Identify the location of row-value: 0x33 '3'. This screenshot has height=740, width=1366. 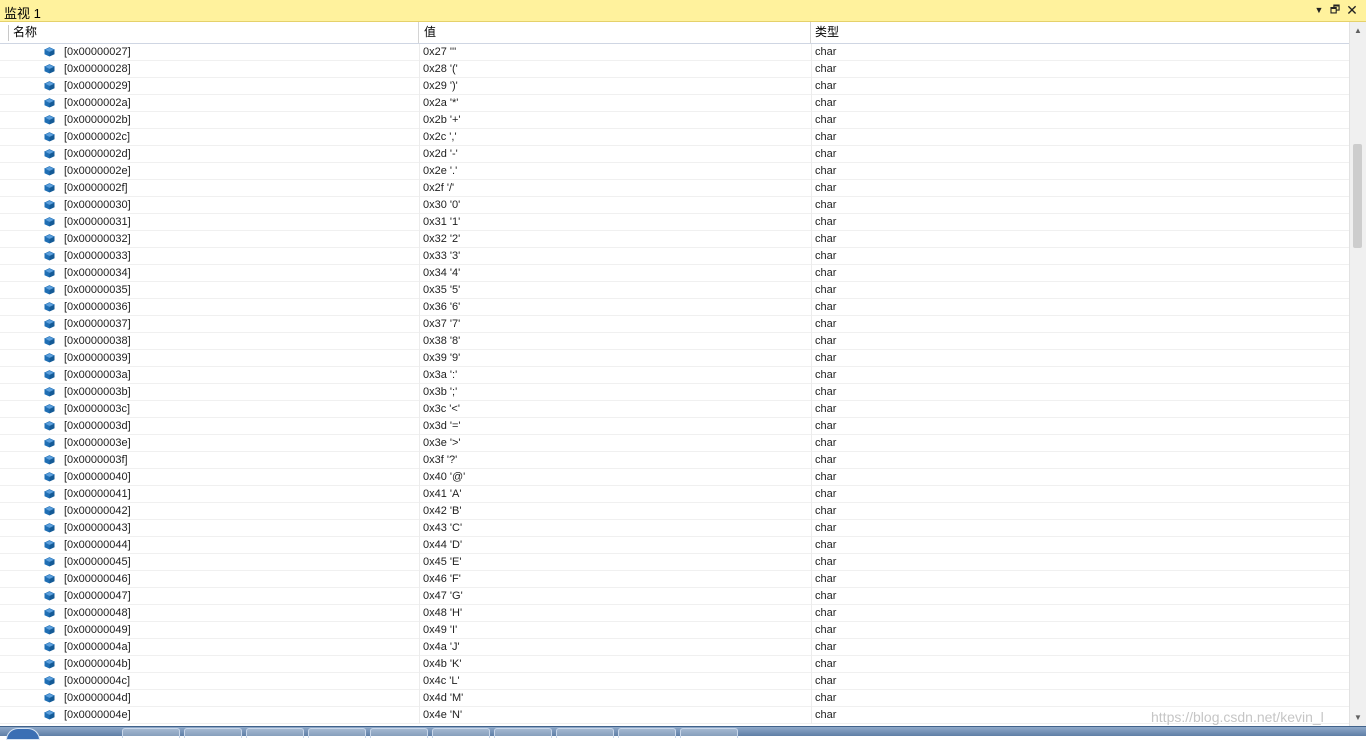
(441, 256).